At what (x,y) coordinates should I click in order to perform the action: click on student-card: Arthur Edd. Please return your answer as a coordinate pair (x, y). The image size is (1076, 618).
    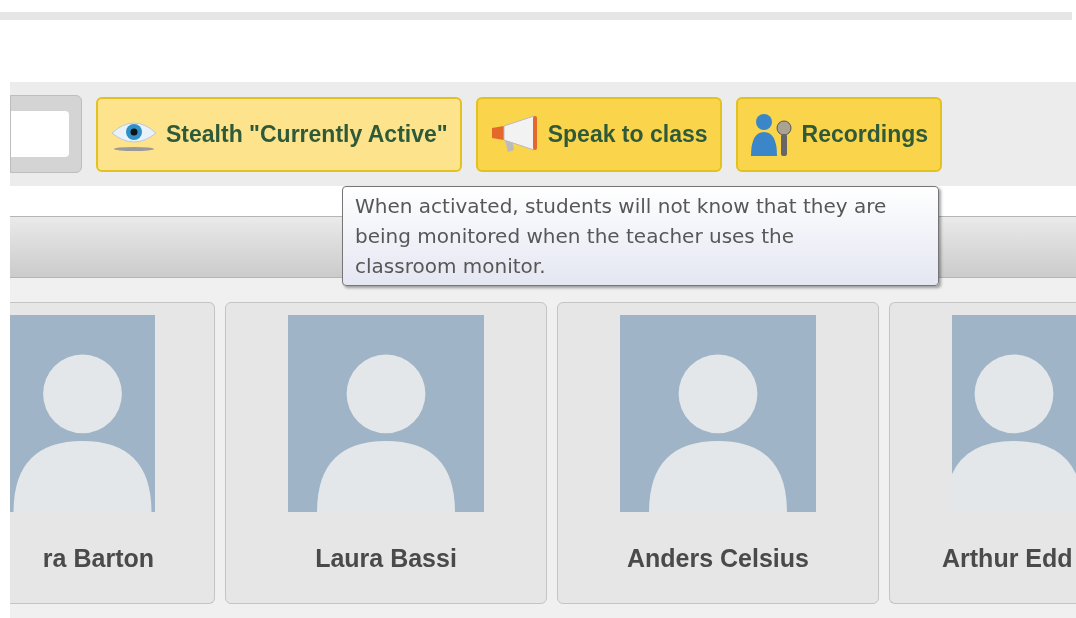
    Looking at the image, I should click on (982, 453).